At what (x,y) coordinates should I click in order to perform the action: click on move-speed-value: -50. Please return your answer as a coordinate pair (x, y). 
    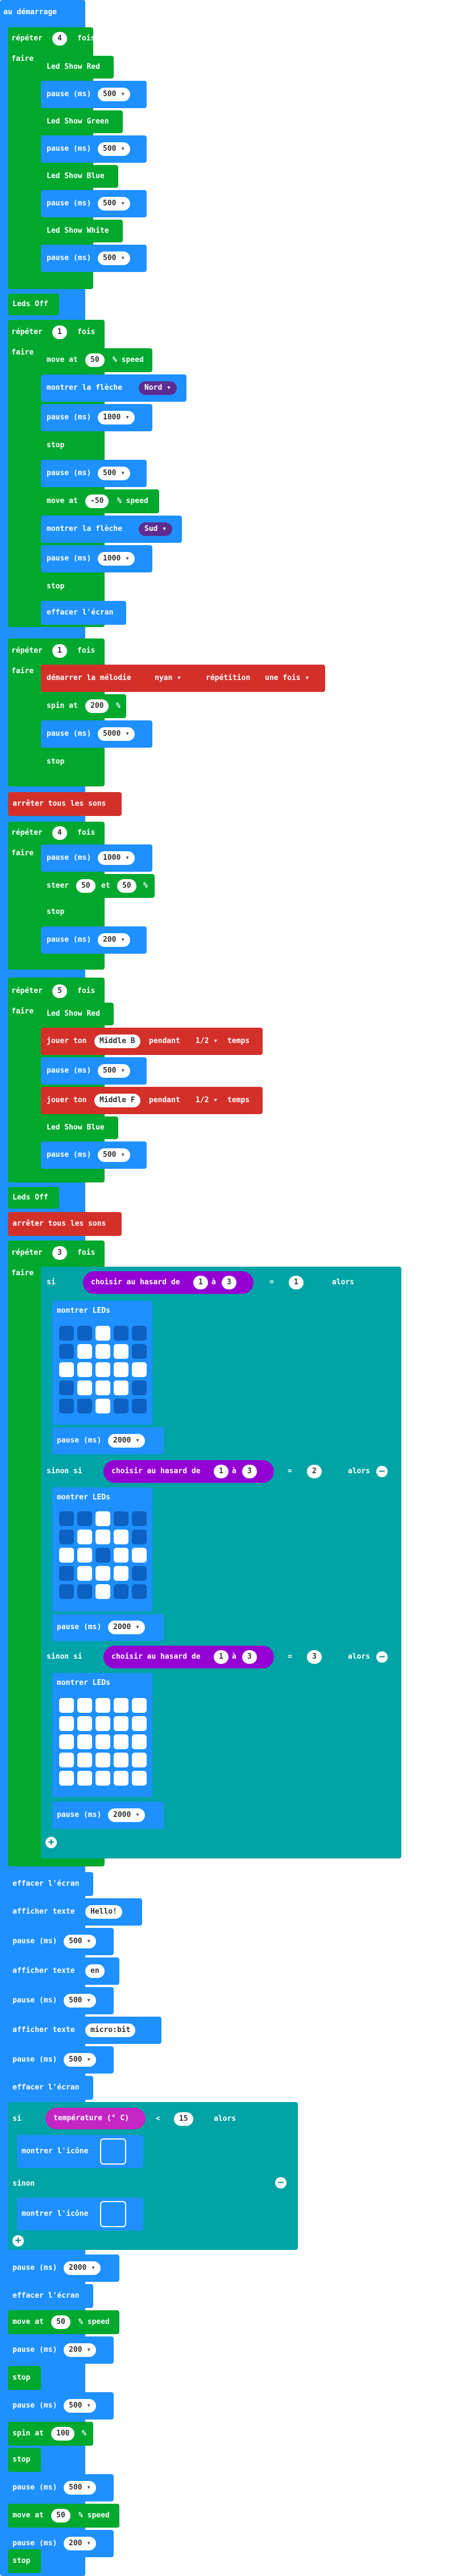
    Looking at the image, I should click on (97, 501).